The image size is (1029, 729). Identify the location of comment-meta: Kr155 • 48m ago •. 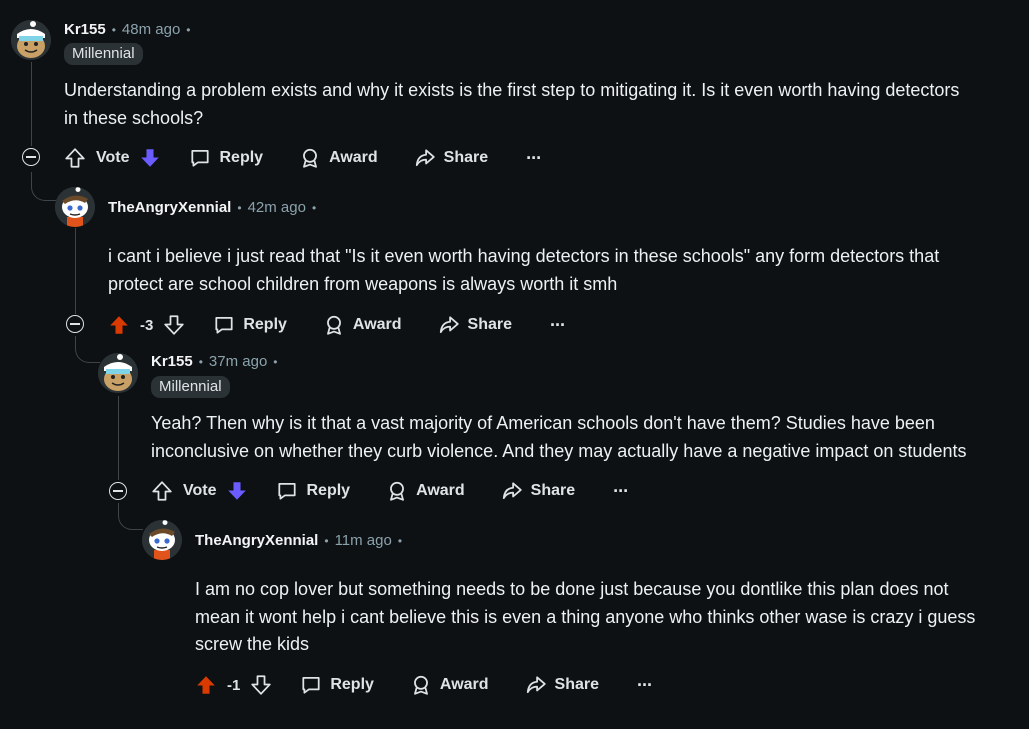
(130, 29).